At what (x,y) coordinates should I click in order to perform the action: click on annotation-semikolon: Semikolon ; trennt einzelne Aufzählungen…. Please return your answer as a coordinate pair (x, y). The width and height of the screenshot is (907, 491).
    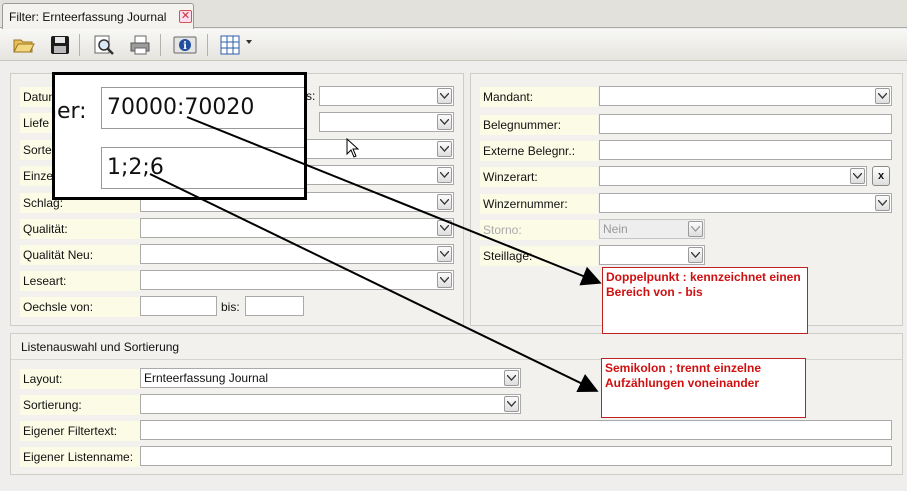
    Looking at the image, I should click on (703, 388).